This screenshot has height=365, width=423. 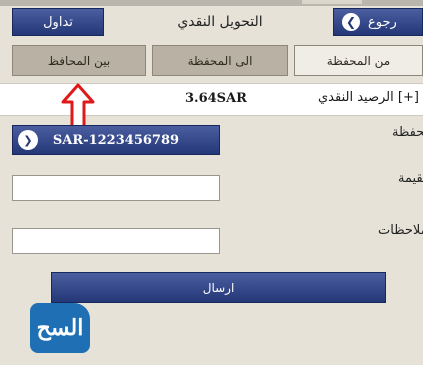 I want to click on tab-from-wallet-label: من المحفظة, so click(x=358, y=60).